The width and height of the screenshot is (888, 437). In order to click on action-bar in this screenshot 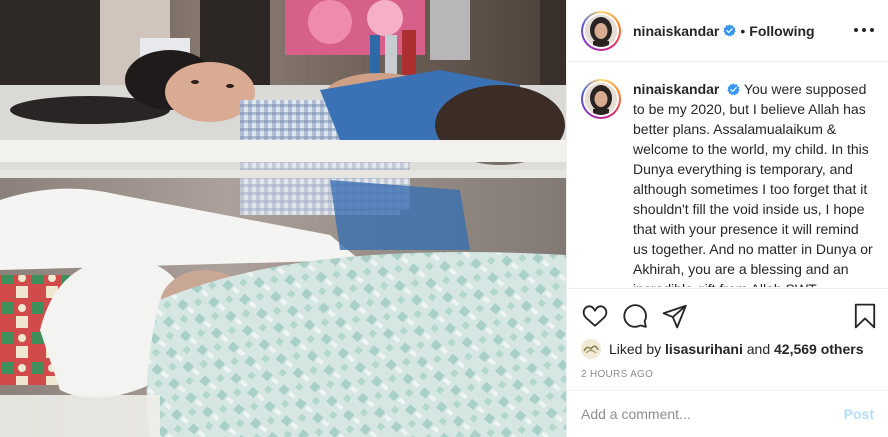, I will do `click(727, 313)`.